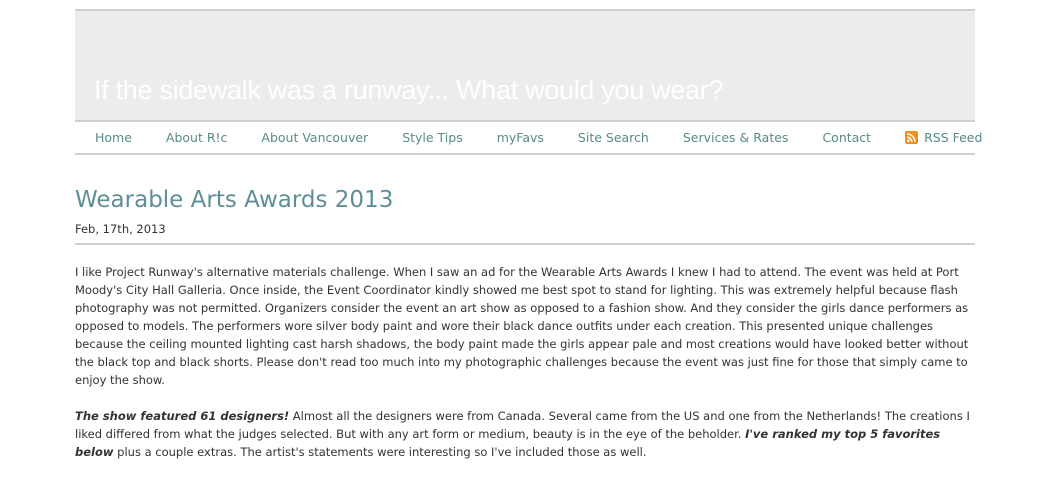  What do you see at coordinates (197, 137) in the screenshot?
I see `nav-about-ric: About R!c` at bounding box center [197, 137].